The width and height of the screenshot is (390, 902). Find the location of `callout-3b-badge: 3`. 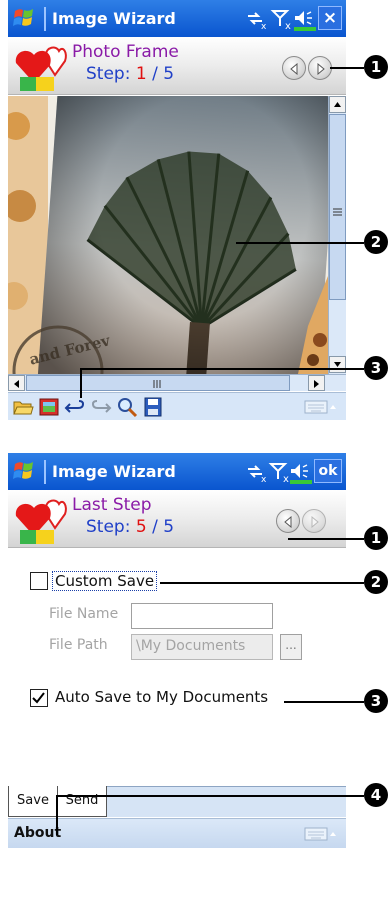

callout-3b-badge: 3 is located at coordinates (376, 701).